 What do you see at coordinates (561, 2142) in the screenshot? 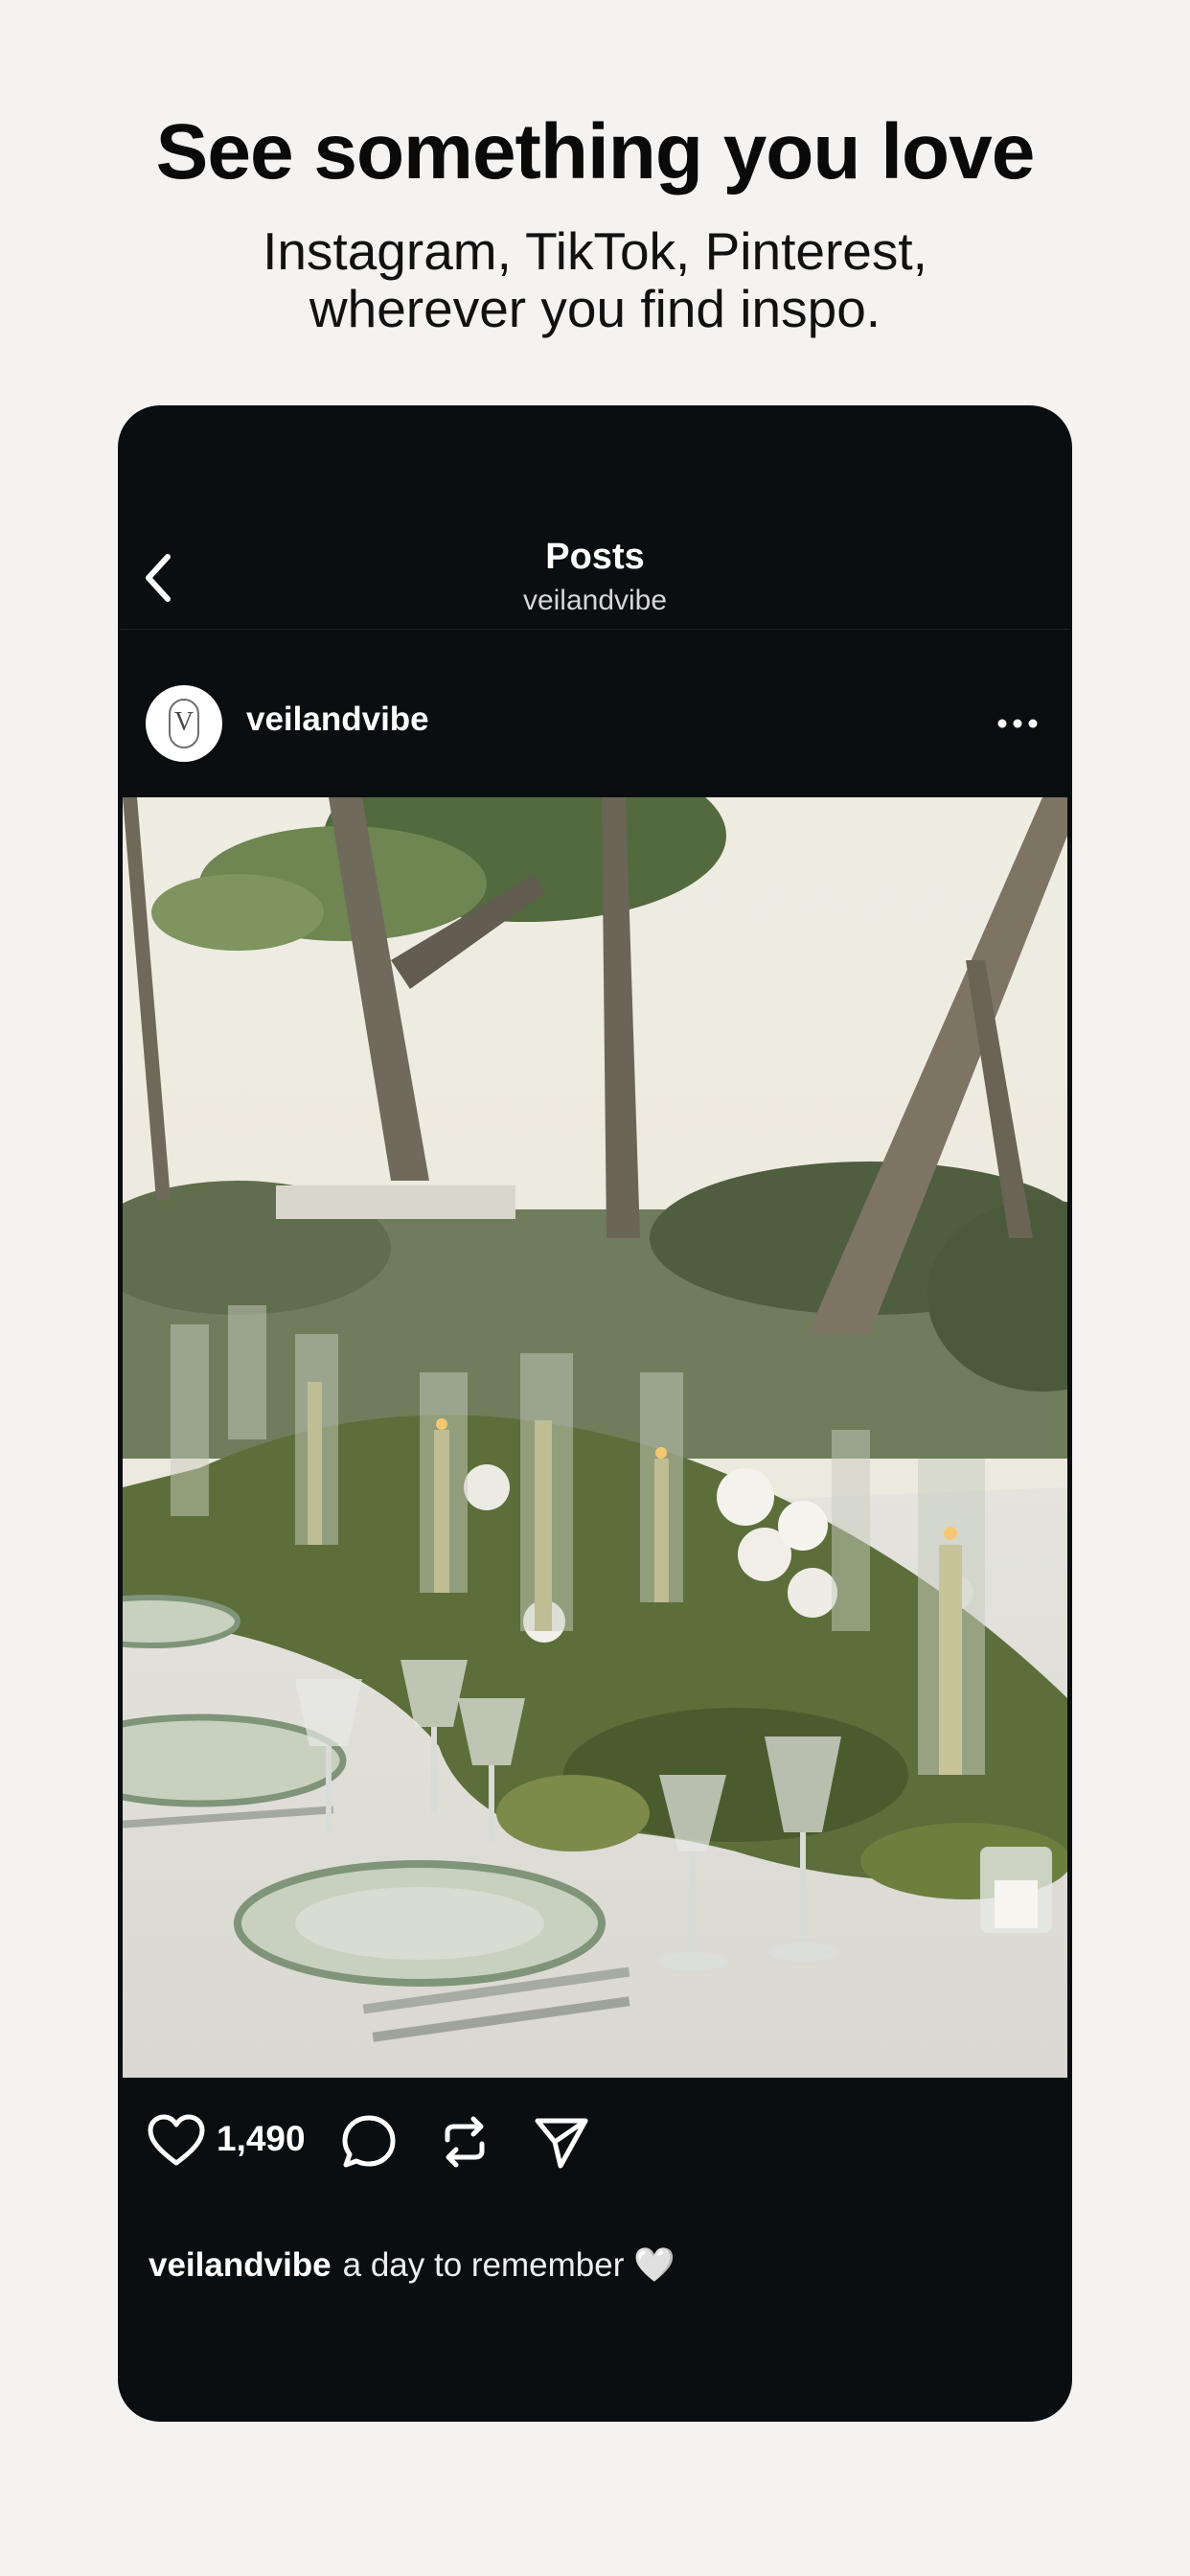
I see `share-icon` at bounding box center [561, 2142].